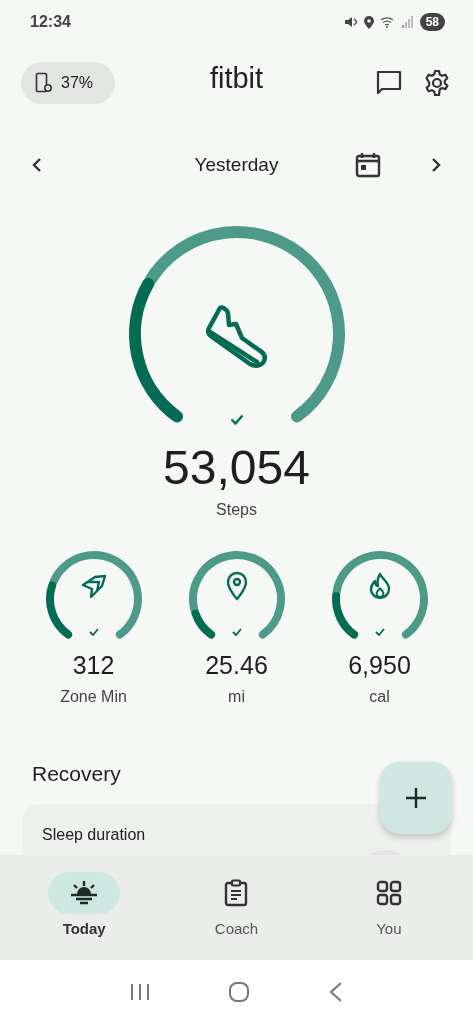  Describe the element at coordinates (139, 992) in the screenshot. I see `recent-apps-icon` at that location.